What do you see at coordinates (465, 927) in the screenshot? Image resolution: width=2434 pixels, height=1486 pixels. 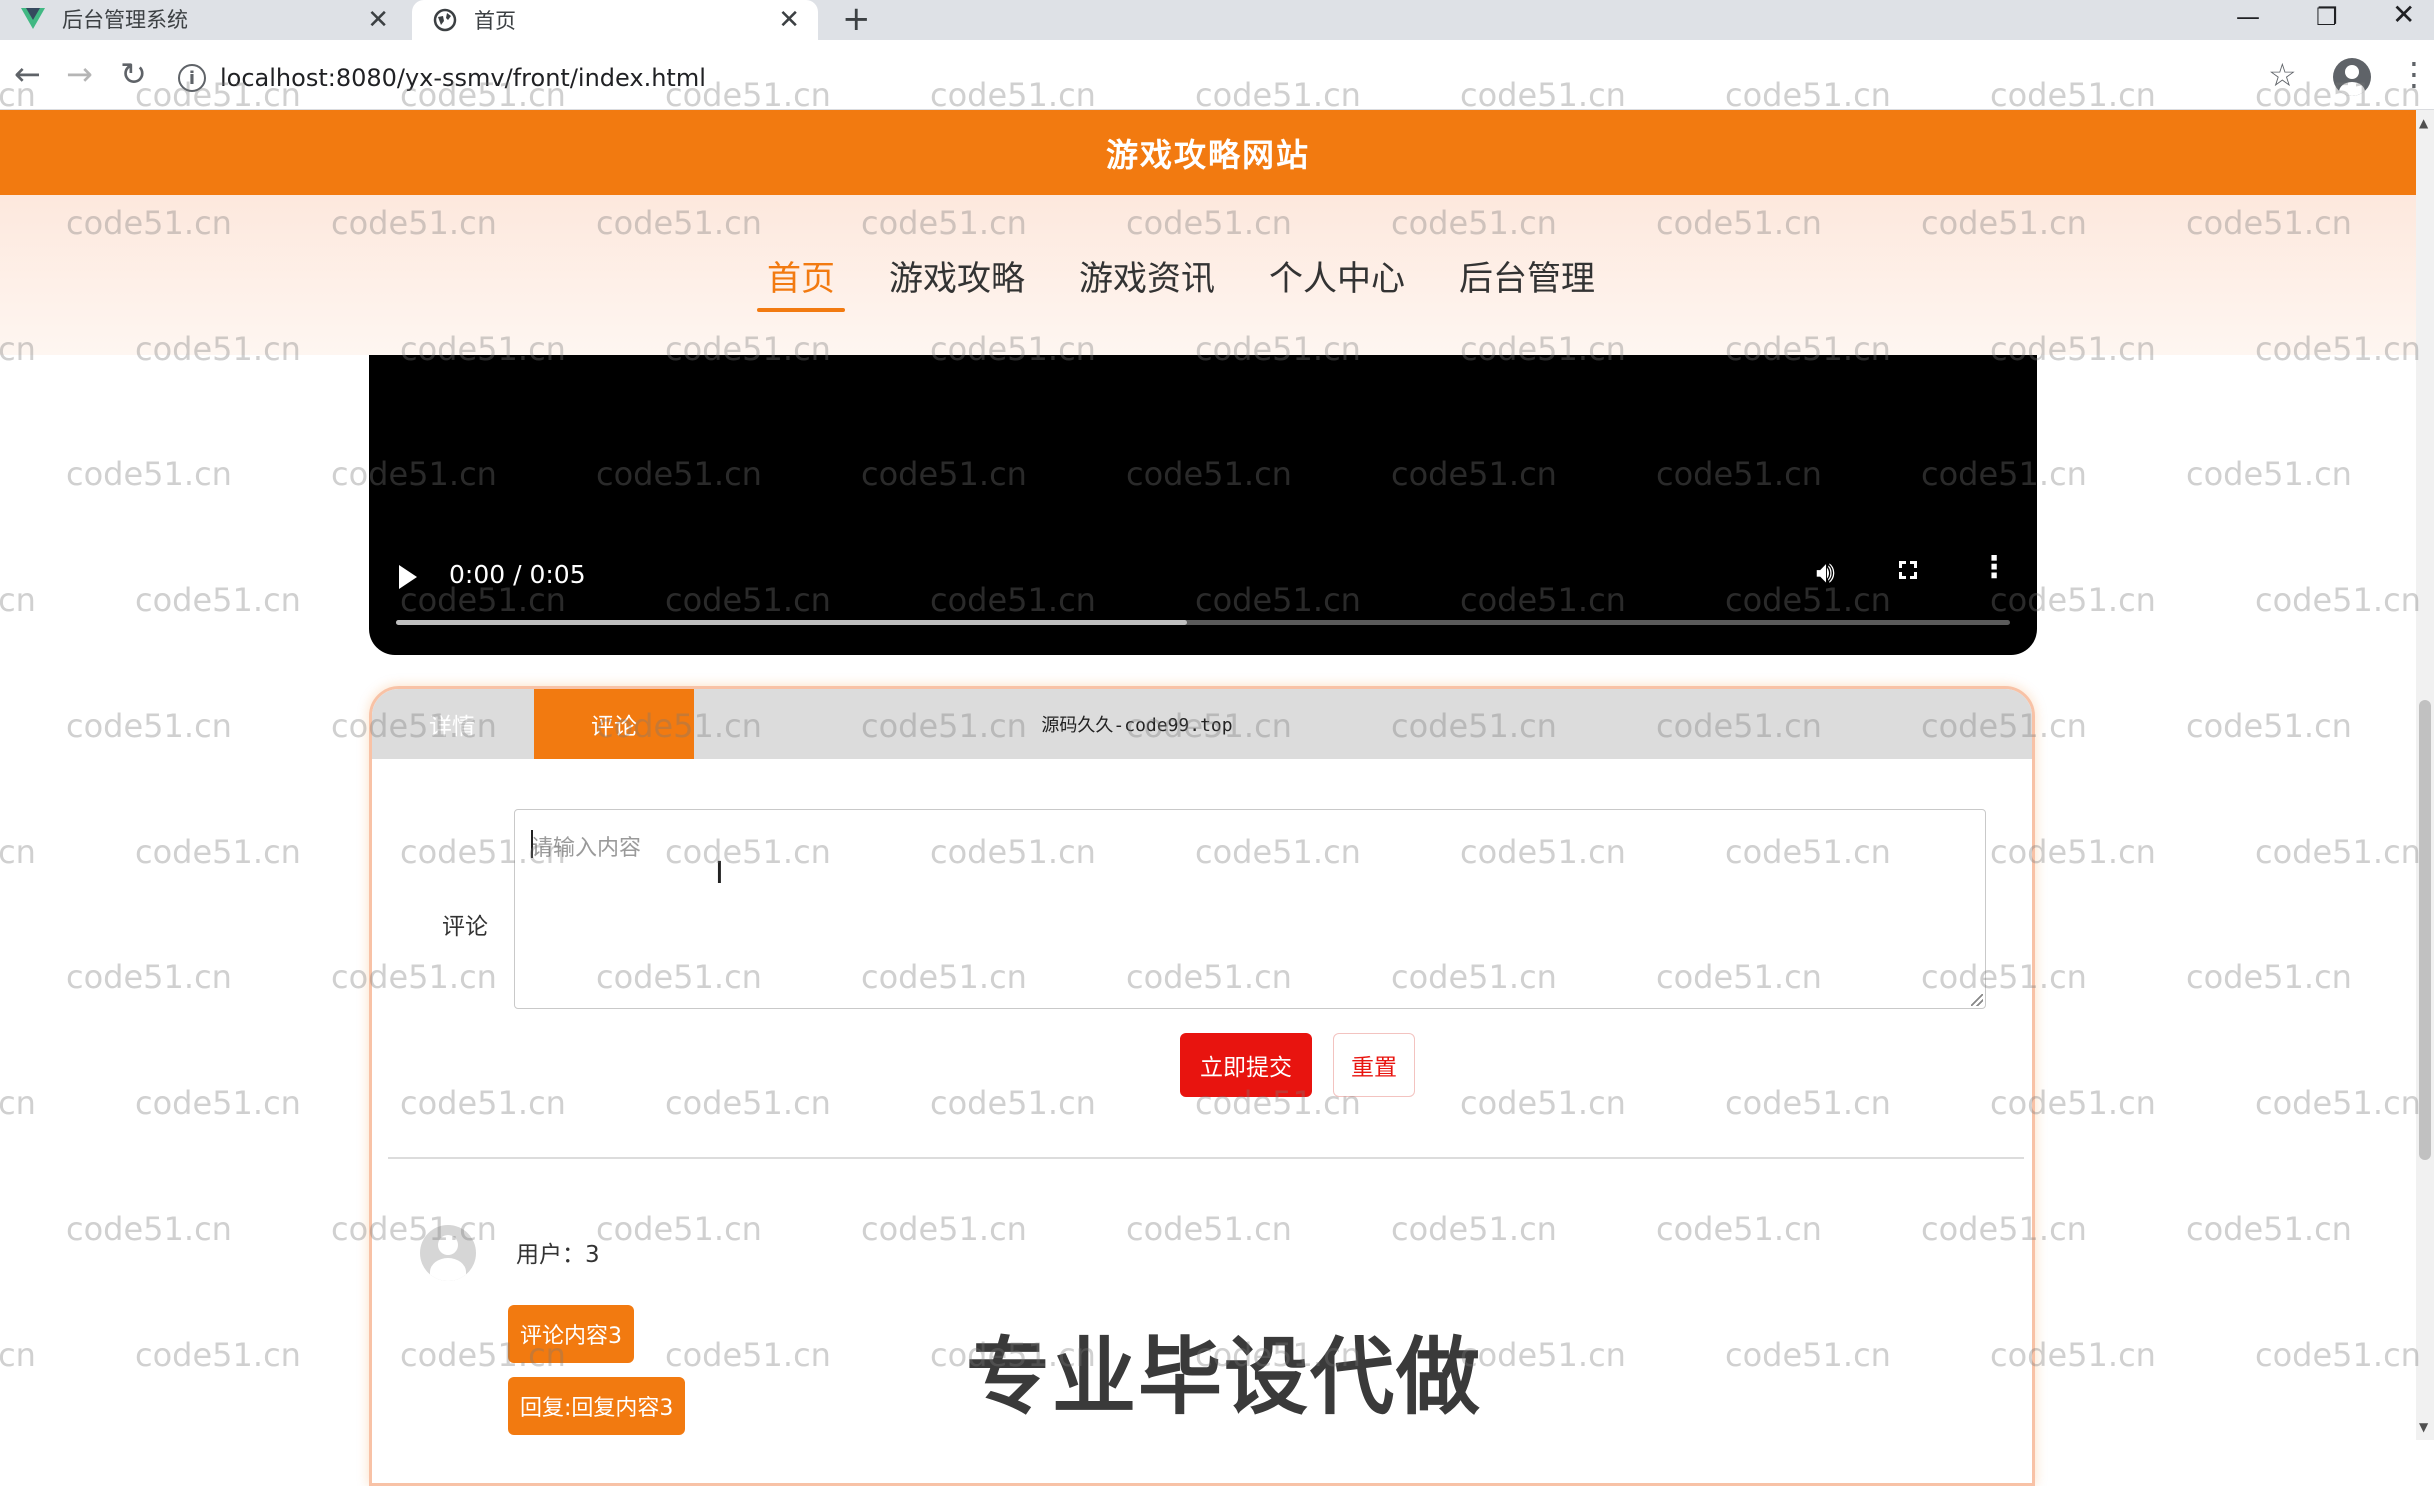 I see `comment-label: 评论` at bounding box center [465, 927].